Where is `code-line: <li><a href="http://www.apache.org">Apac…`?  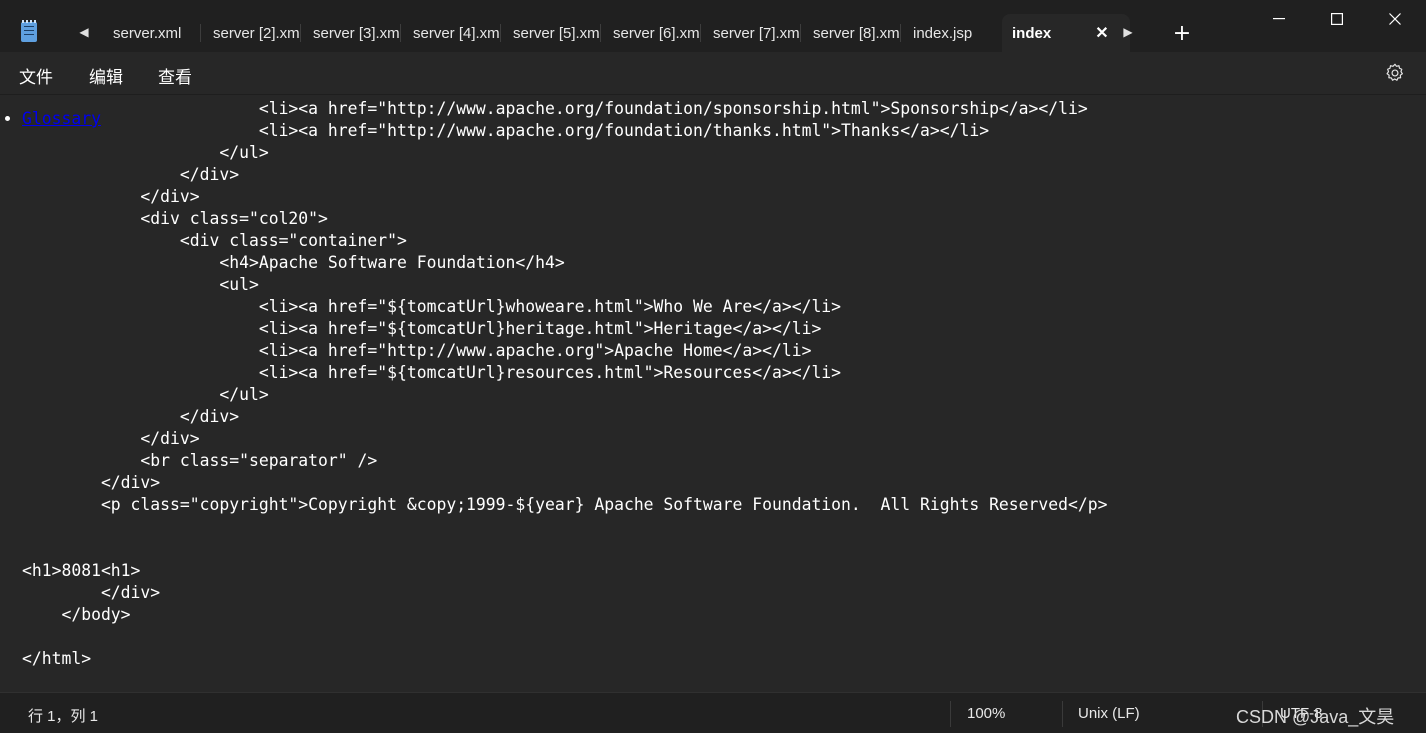
code-line: <li><a href="http://www.apache.org">Apac… is located at coordinates (417, 350).